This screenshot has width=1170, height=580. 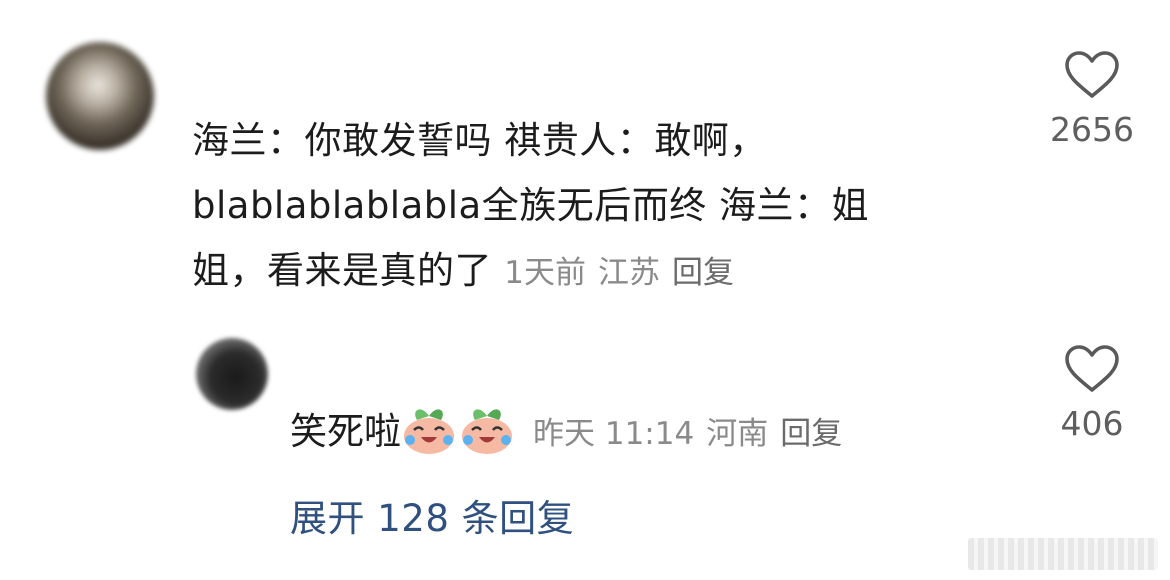 I want to click on reply-comment-body: 笑死啦 昨天 11:14 河南 回复, so click(x=572, y=433).